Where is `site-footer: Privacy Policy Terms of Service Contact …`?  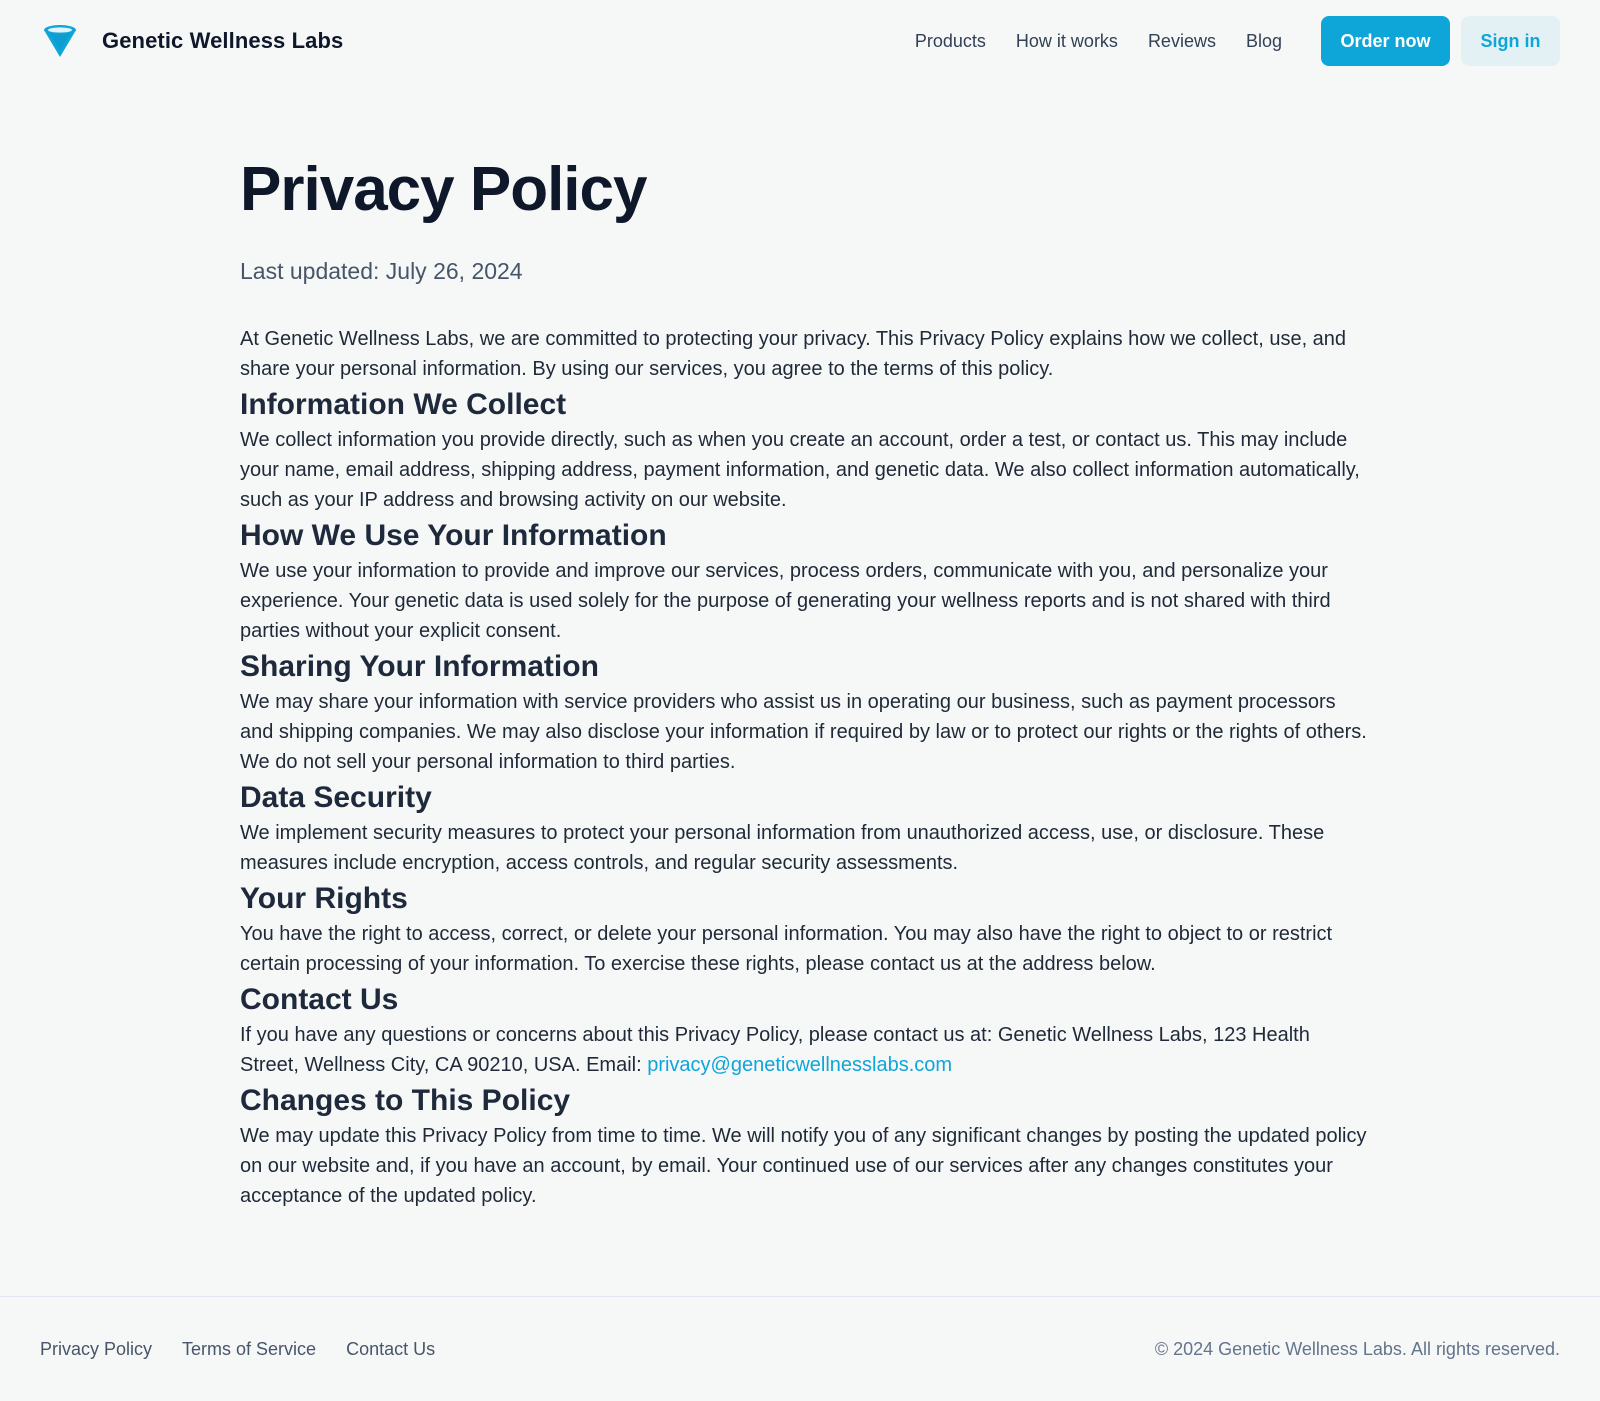 site-footer: Privacy Policy Terms of Service Contact … is located at coordinates (800, 1348).